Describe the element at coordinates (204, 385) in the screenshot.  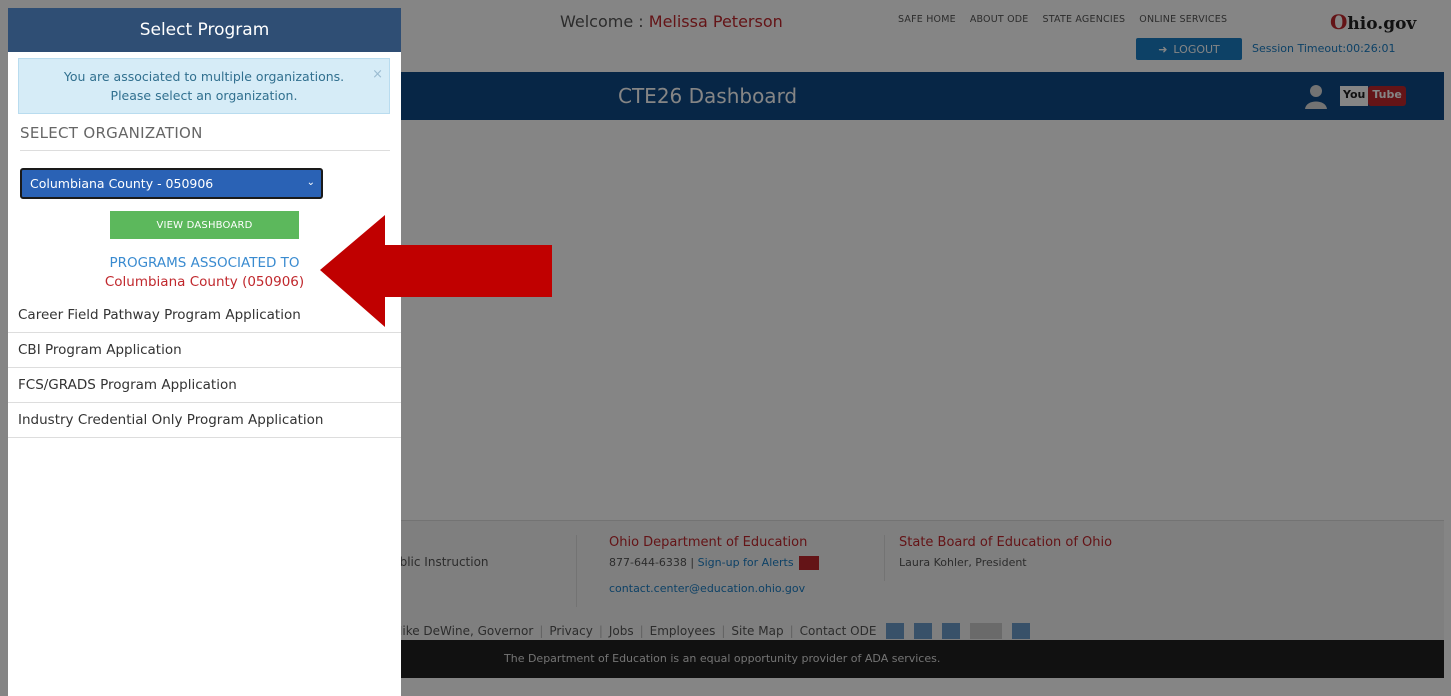
I see `program-item-fcs-grads: FCS/GRADS Program Application` at that location.